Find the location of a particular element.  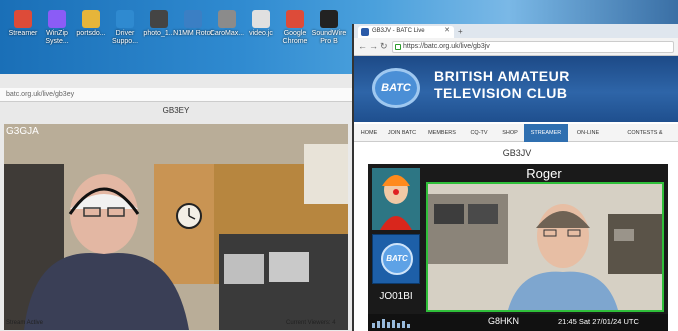

desktop-icon-label: SoundWire Pro B is located at coordinates (329, 37).